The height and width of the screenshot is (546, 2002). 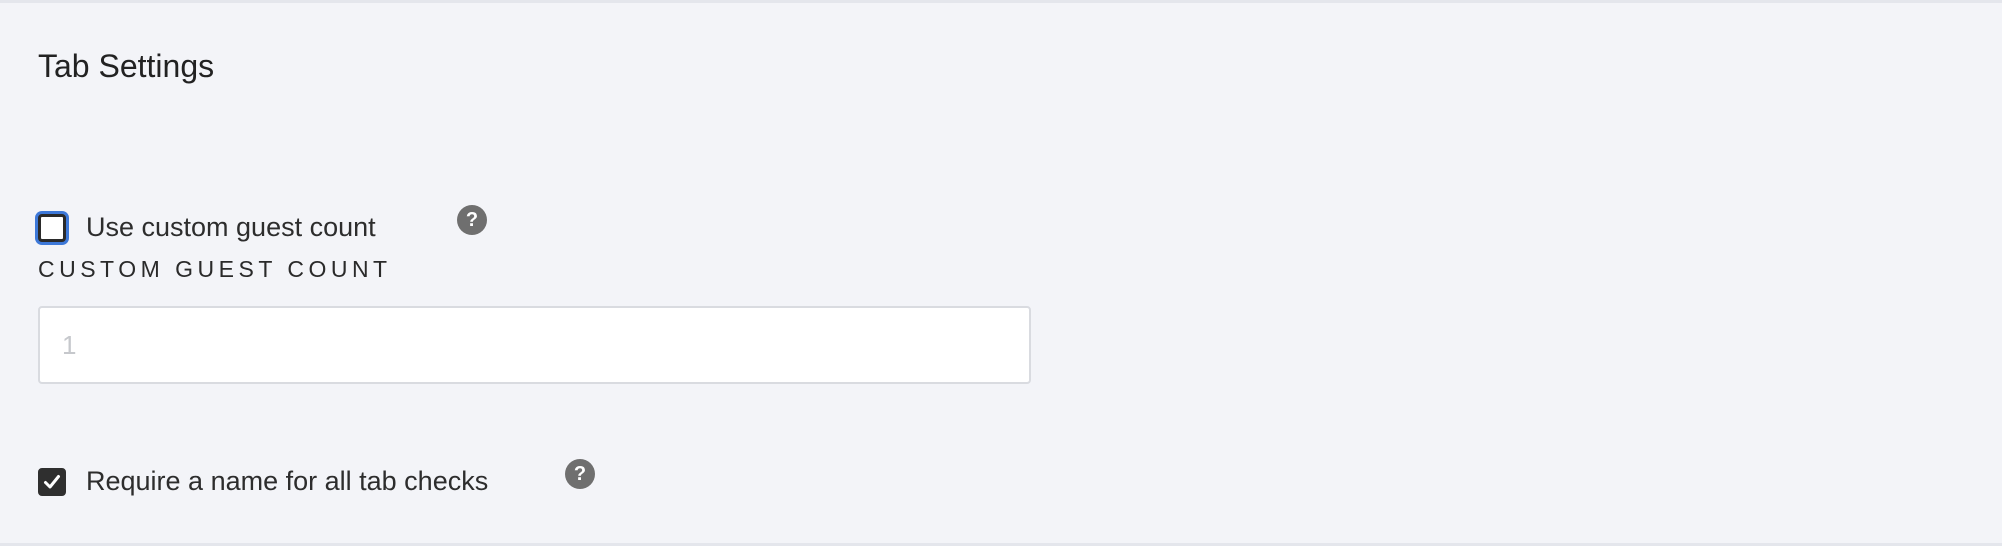 What do you see at coordinates (126, 66) in the screenshot?
I see `section-title: Tab Settings` at bounding box center [126, 66].